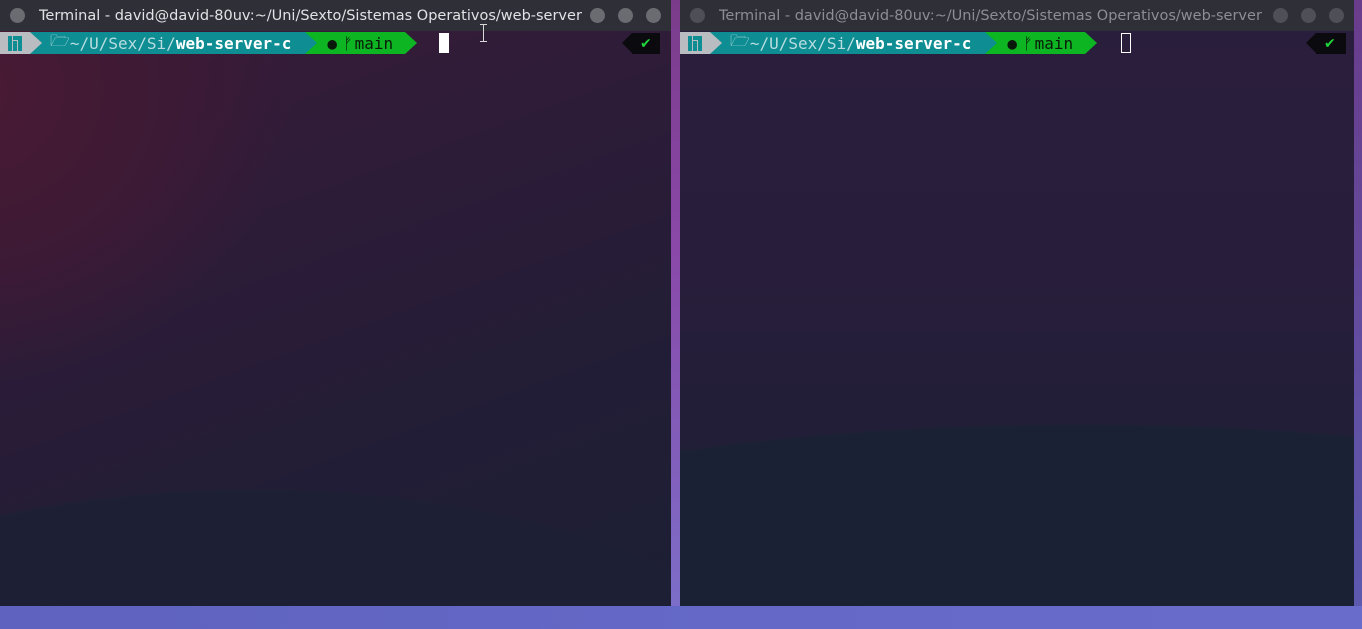 The height and width of the screenshot is (629, 1362). I want to click on mouse-ibeam-cursor-icon, so click(483, 33).